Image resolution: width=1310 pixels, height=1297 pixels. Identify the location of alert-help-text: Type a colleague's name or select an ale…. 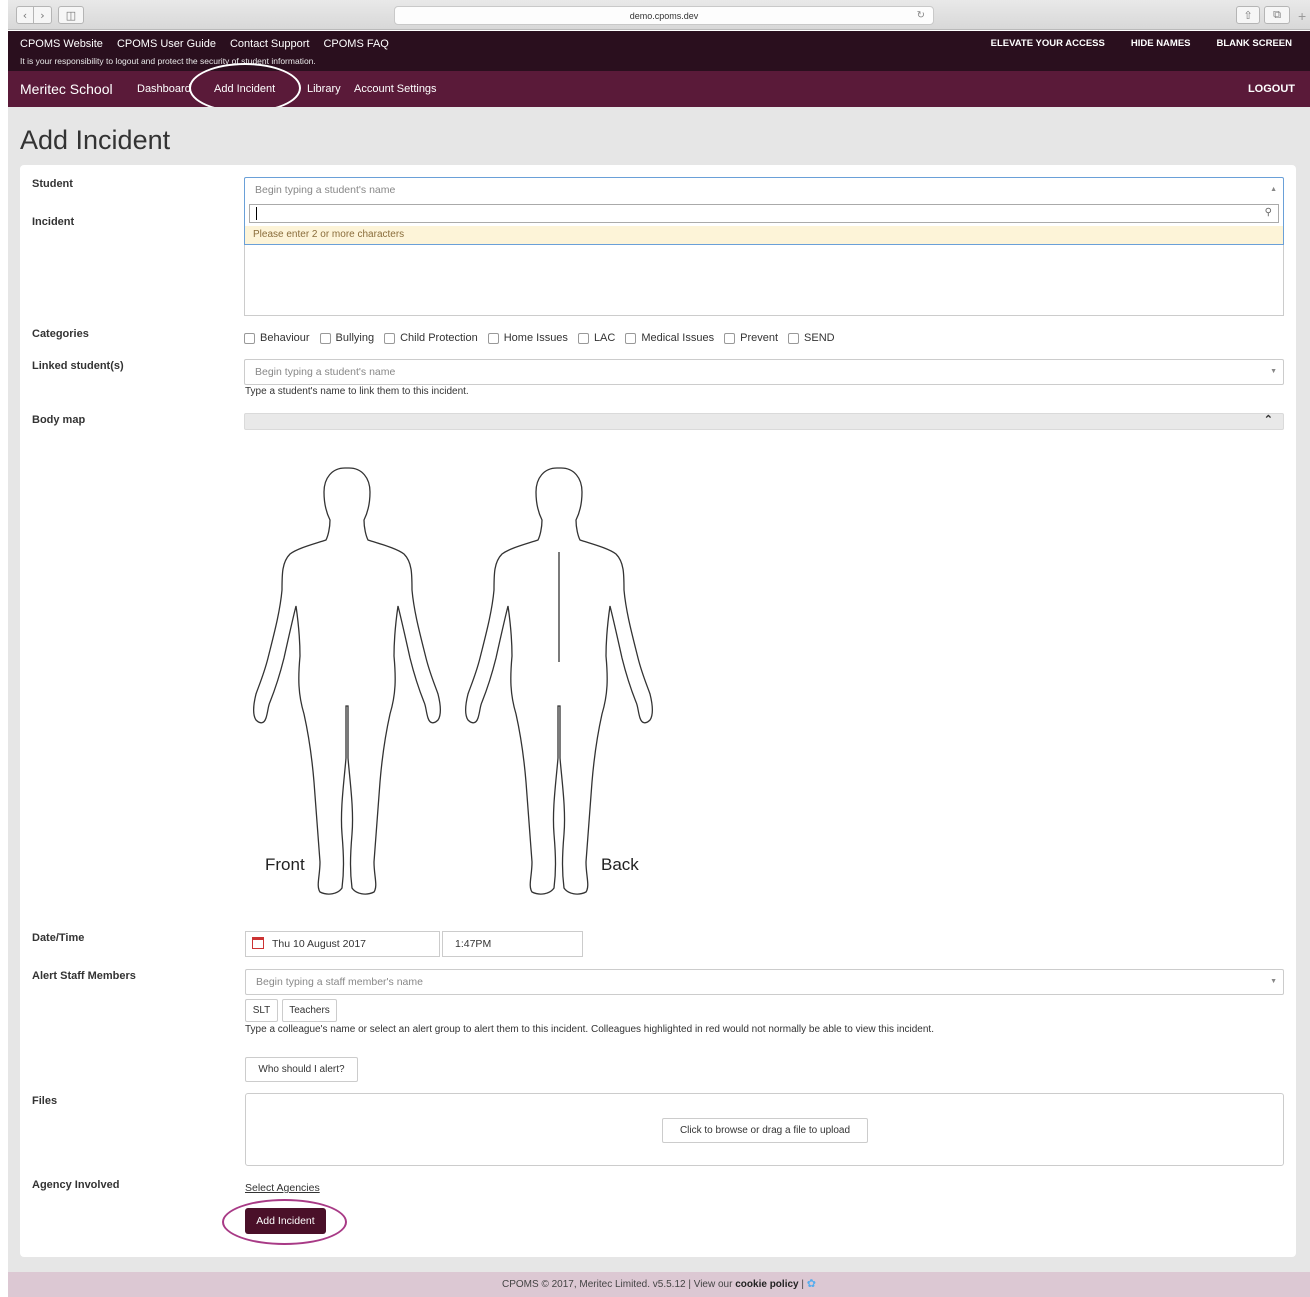
(589, 1029).